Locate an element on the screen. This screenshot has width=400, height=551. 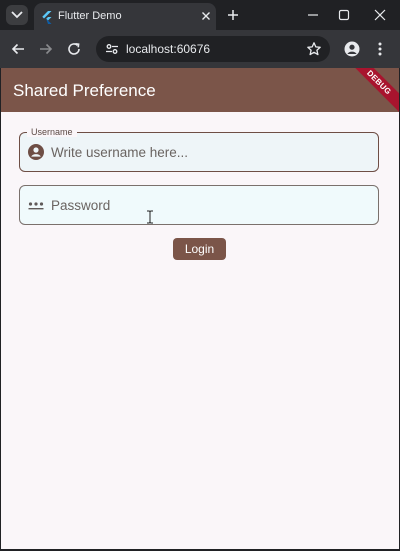
password-input is located at coordinates (211, 205).